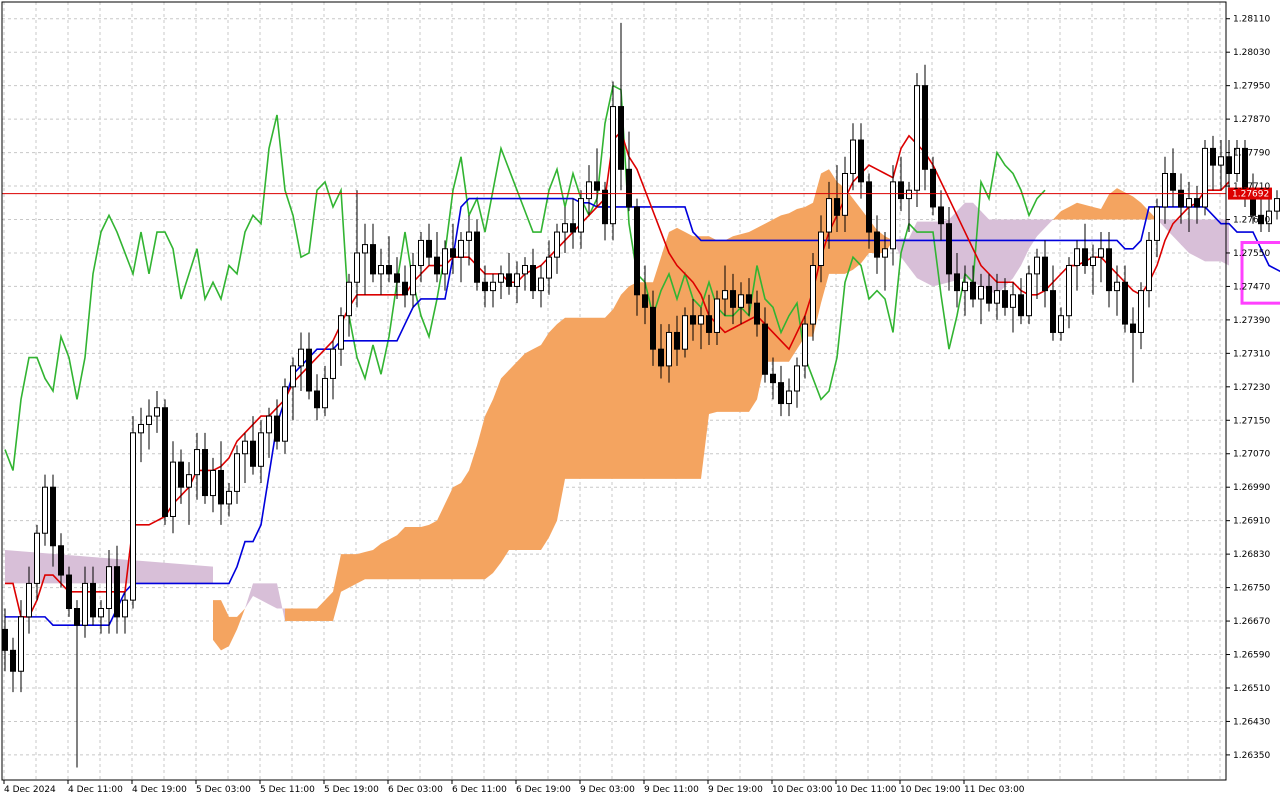 This screenshot has width=1280, height=800. Describe the element at coordinates (1251, 488) in the screenshot. I see `y-tick-label: 1.26990` at that location.